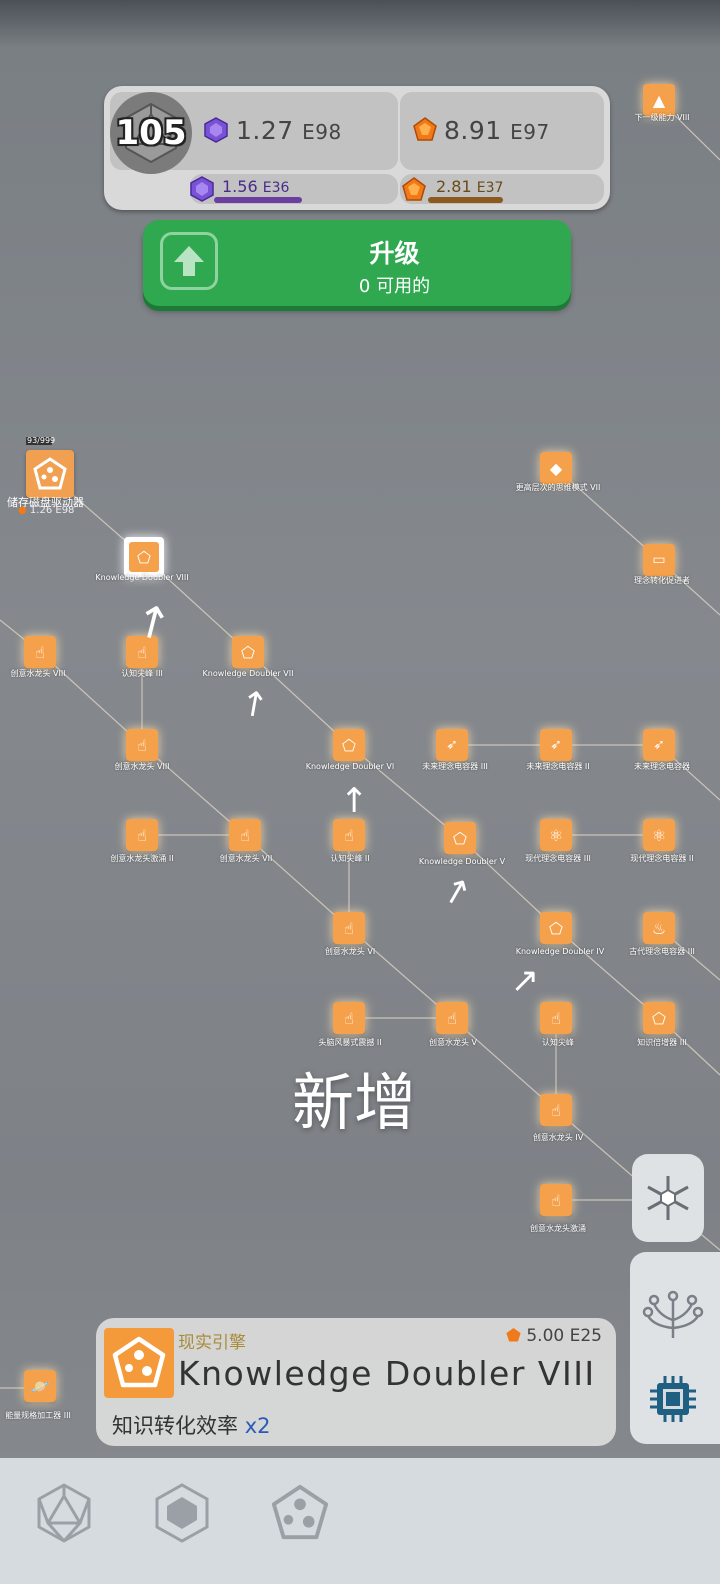 Image resolution: width=720 pixels, height=1584 pixels. I want to click on tab-cookie, so click(300, 1513).